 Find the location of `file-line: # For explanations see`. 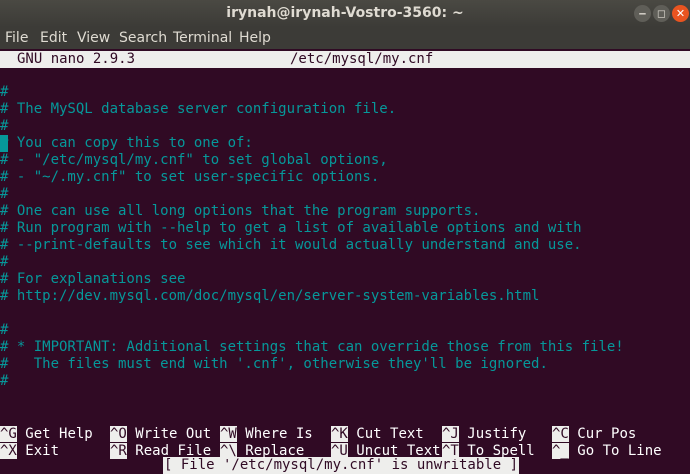

file-line: # For explanations see is located at coordinates (93, 279).